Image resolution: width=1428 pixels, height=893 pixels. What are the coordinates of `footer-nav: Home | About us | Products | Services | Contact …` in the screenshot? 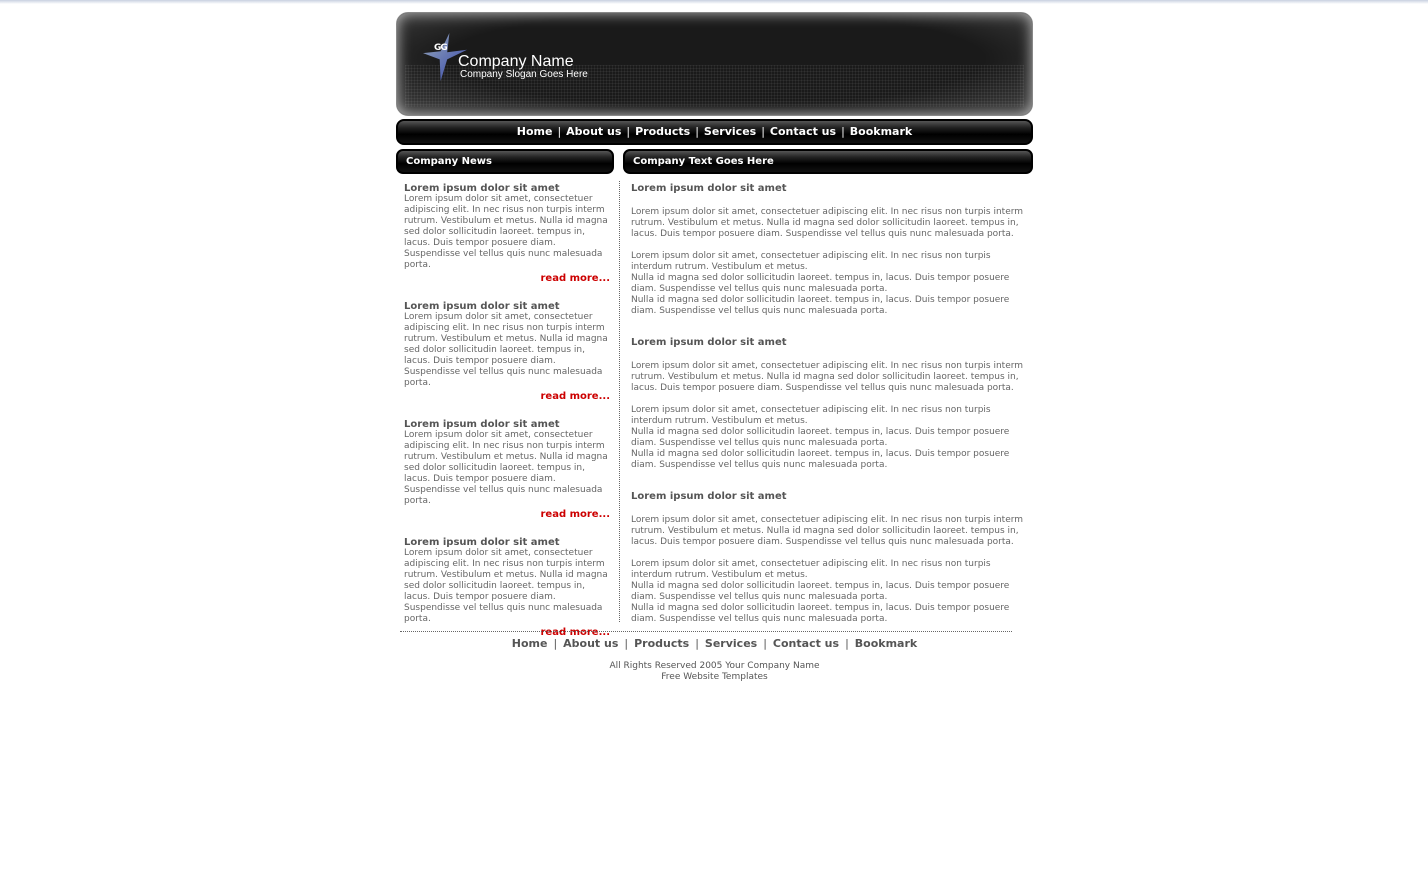 It's located at (714, 643).